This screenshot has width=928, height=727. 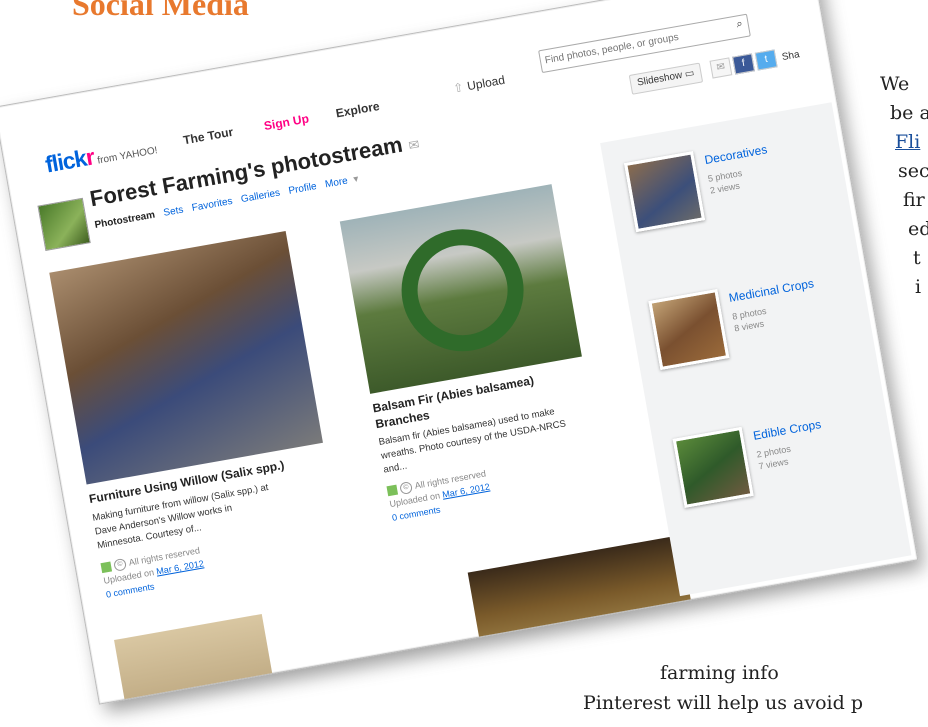 I want to click on subnav-photostream: Photostream, so click(x=125, y=220).